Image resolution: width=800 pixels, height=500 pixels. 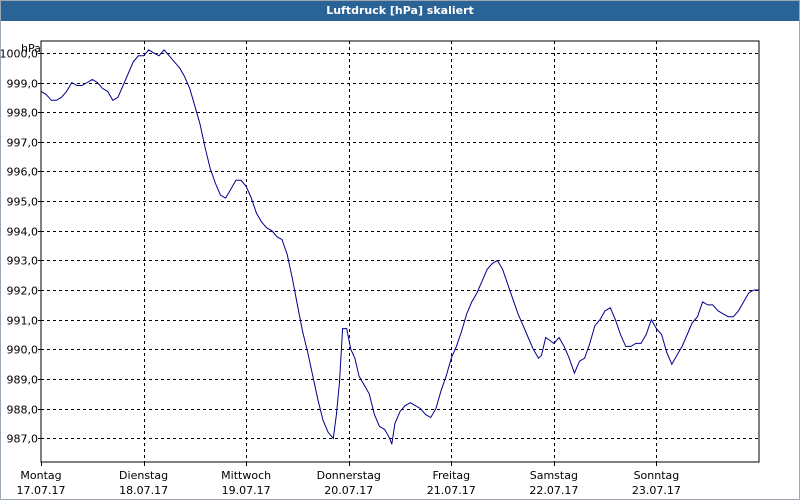 What do you see at coordinates (23, 291) in the screenshot?
I see `y-tick-label: 992,0` at bounding box center [23, 291].